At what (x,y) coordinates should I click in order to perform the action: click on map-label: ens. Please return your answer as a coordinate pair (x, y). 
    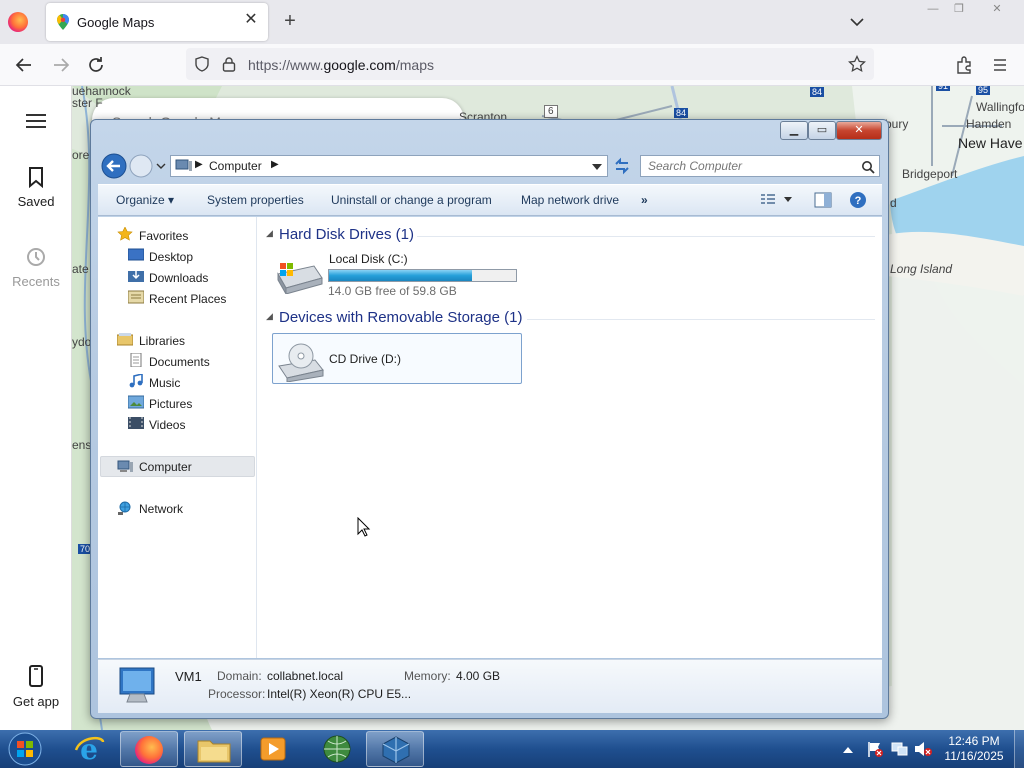
    Looking at the image, I should click on (82, 445).